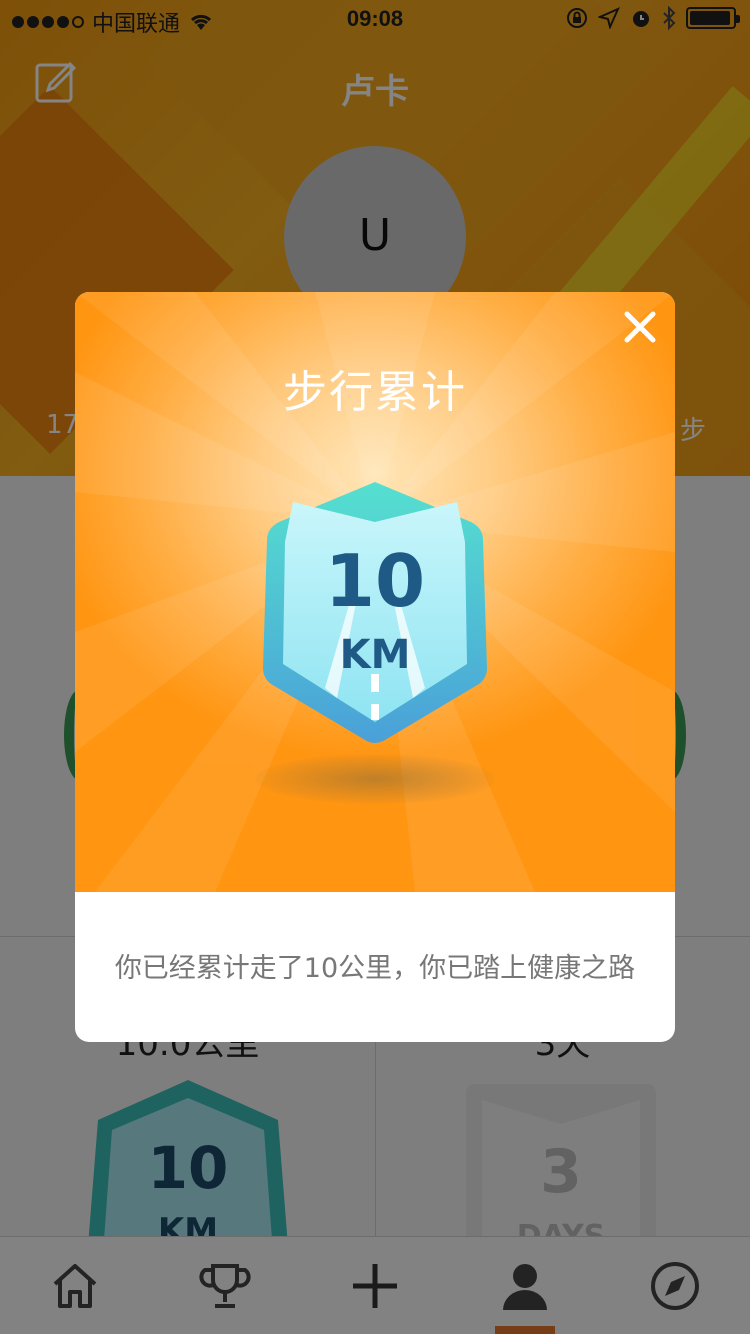 Image resolution: width=750 pixels, height=1334 pixels. What do you see at coordinates (375, 779) in the screenshot?
I see `badge-shadow` at bounding box center [375, 779].